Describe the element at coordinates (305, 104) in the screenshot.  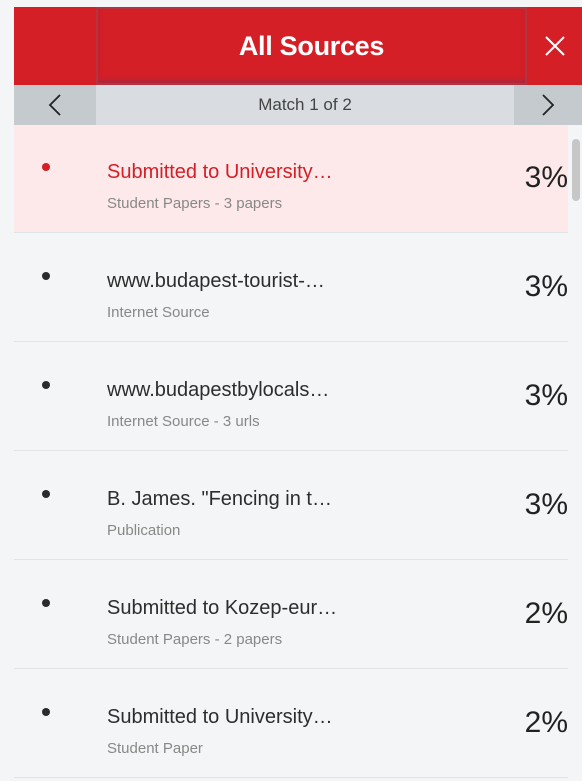
I see `match-counter: Match 1 of 2` at that location.